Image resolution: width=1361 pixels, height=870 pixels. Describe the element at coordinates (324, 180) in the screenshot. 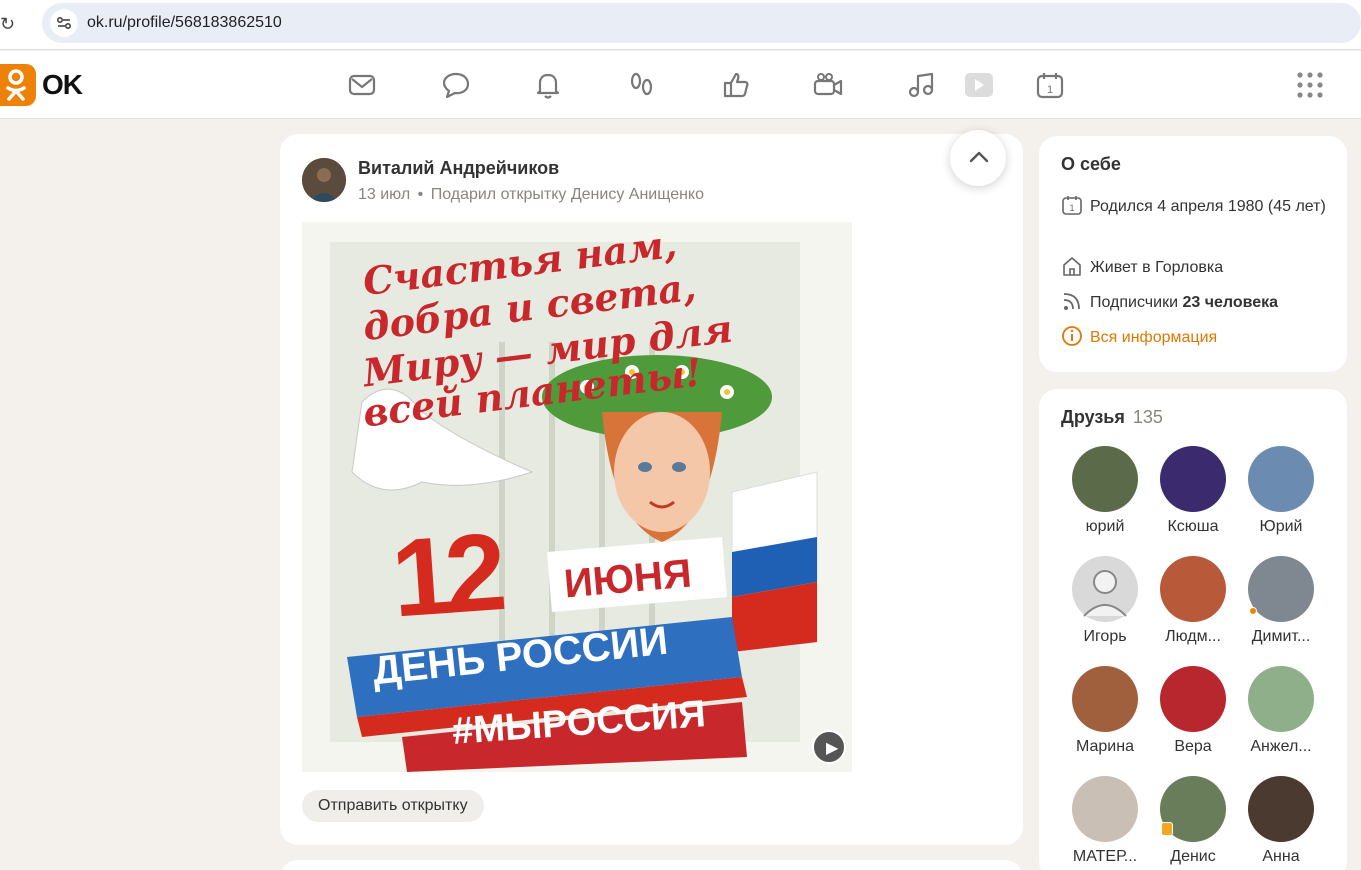

I see `author-avatar` at that location.